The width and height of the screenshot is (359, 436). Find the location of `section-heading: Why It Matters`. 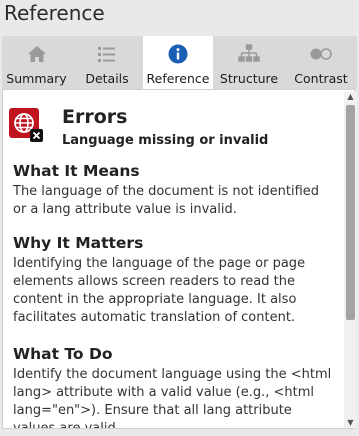

section-heading: Why It Matters is located at coordinates (78, 243).